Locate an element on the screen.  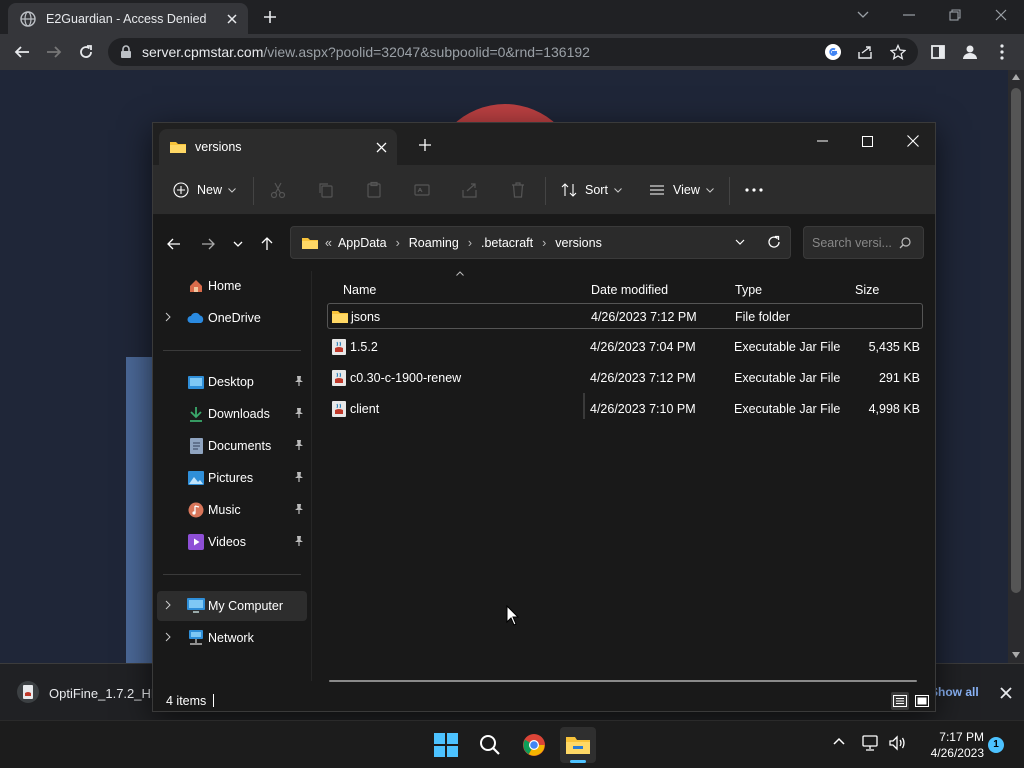
sort-button: Sort is located at coordinates (591, 190).